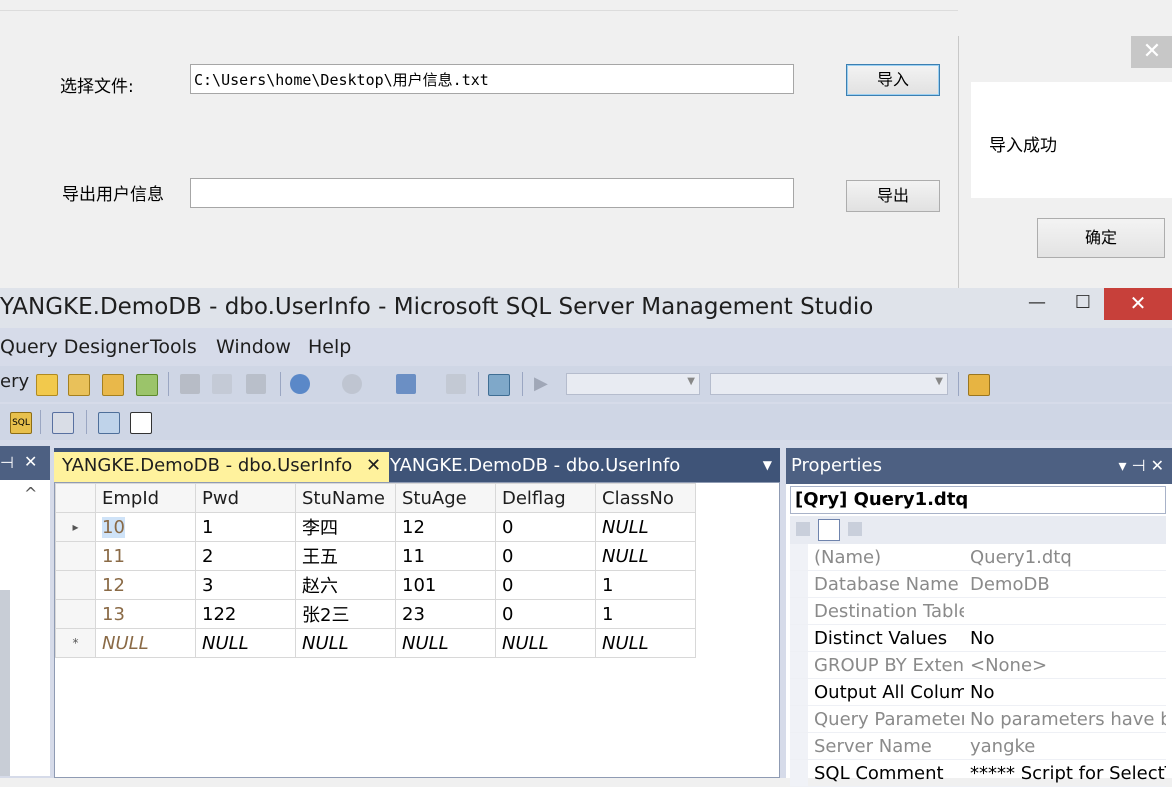 Image resolution: width=1172 pixels, height=787 pixels. I want to click on tab-userinfo-active: YANGKE.DemoDB - dbo.UserInfo ✕, so click(222, 467).